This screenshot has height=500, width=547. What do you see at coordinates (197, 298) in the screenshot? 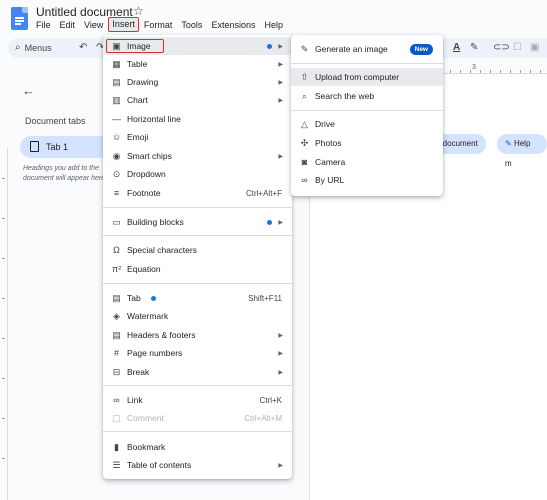
I see `menu-item-tab: ▤ Tab Shift+F11` at bounding box center [197, 298].